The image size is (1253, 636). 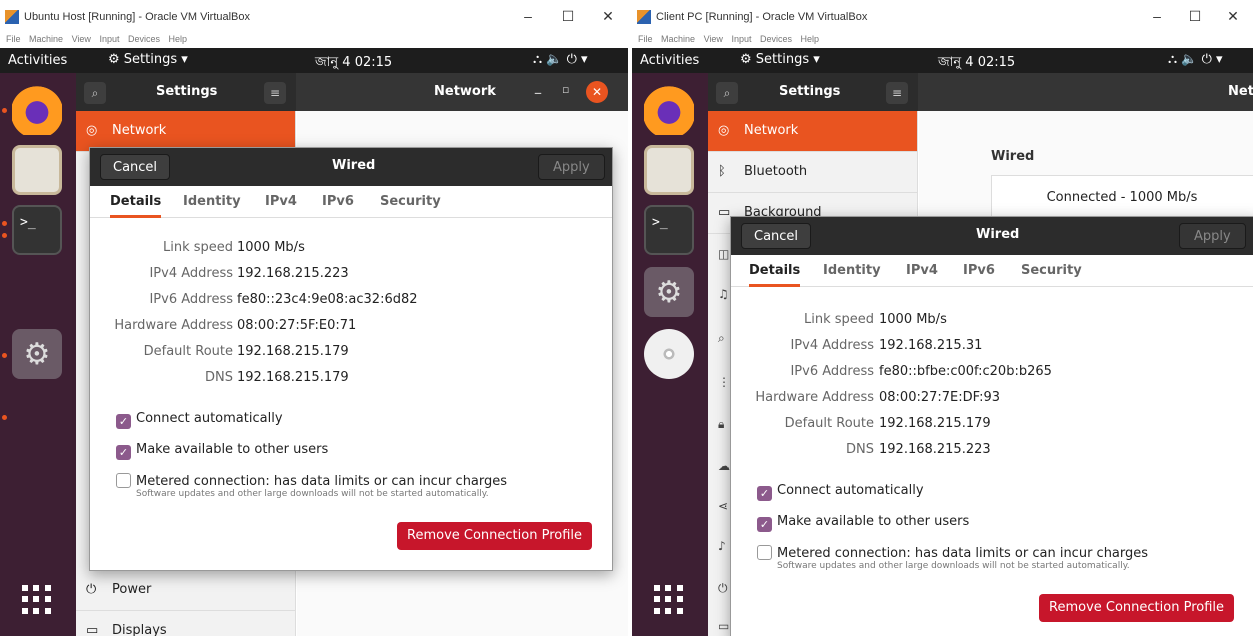 I want to click on minimize-icon: –, so click(x=538, y=92).